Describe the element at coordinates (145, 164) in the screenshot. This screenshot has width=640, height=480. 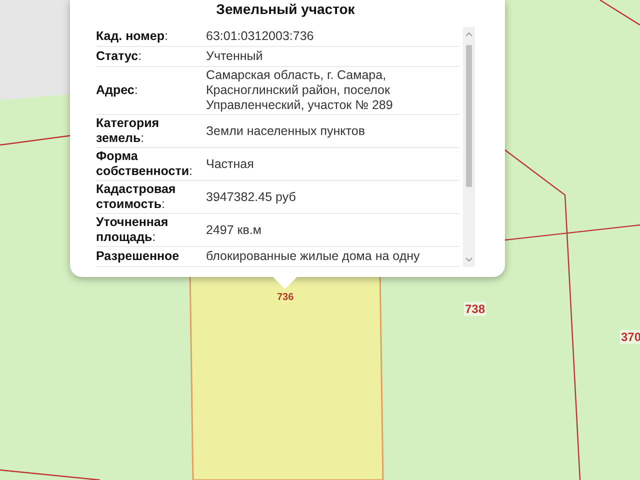
I see `field-label: Форма собственности:` at that location.